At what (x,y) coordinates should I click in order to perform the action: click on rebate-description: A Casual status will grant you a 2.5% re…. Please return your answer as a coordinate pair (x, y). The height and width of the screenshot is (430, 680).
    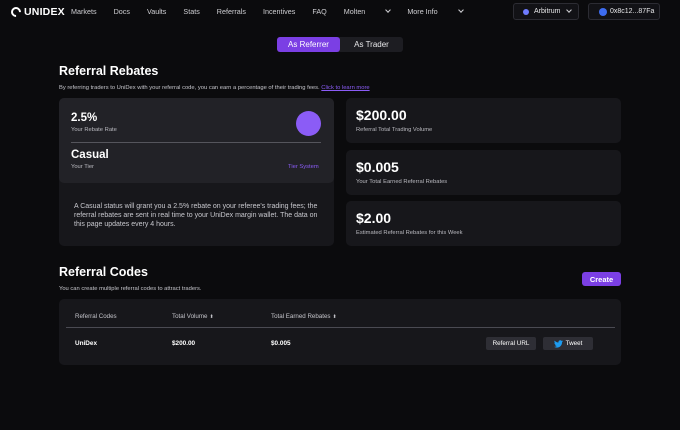
    Looking at the image, I should click on (196, 215).